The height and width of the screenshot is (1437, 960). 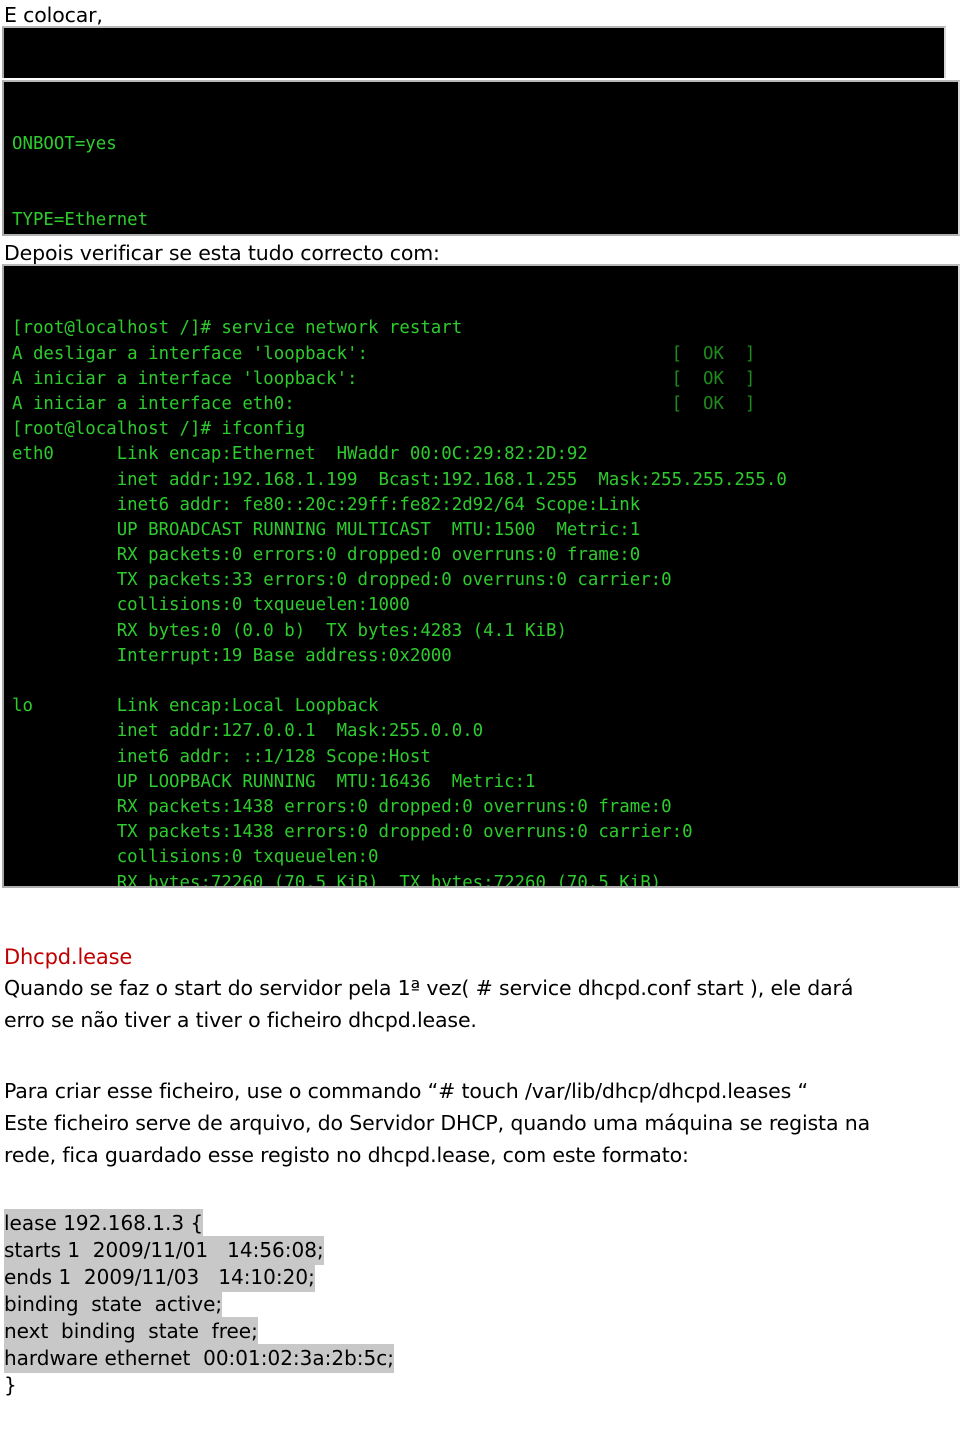 I want to click on terminal-line-text: A iniciar a interface eth0:, so click(x=153, y=403).